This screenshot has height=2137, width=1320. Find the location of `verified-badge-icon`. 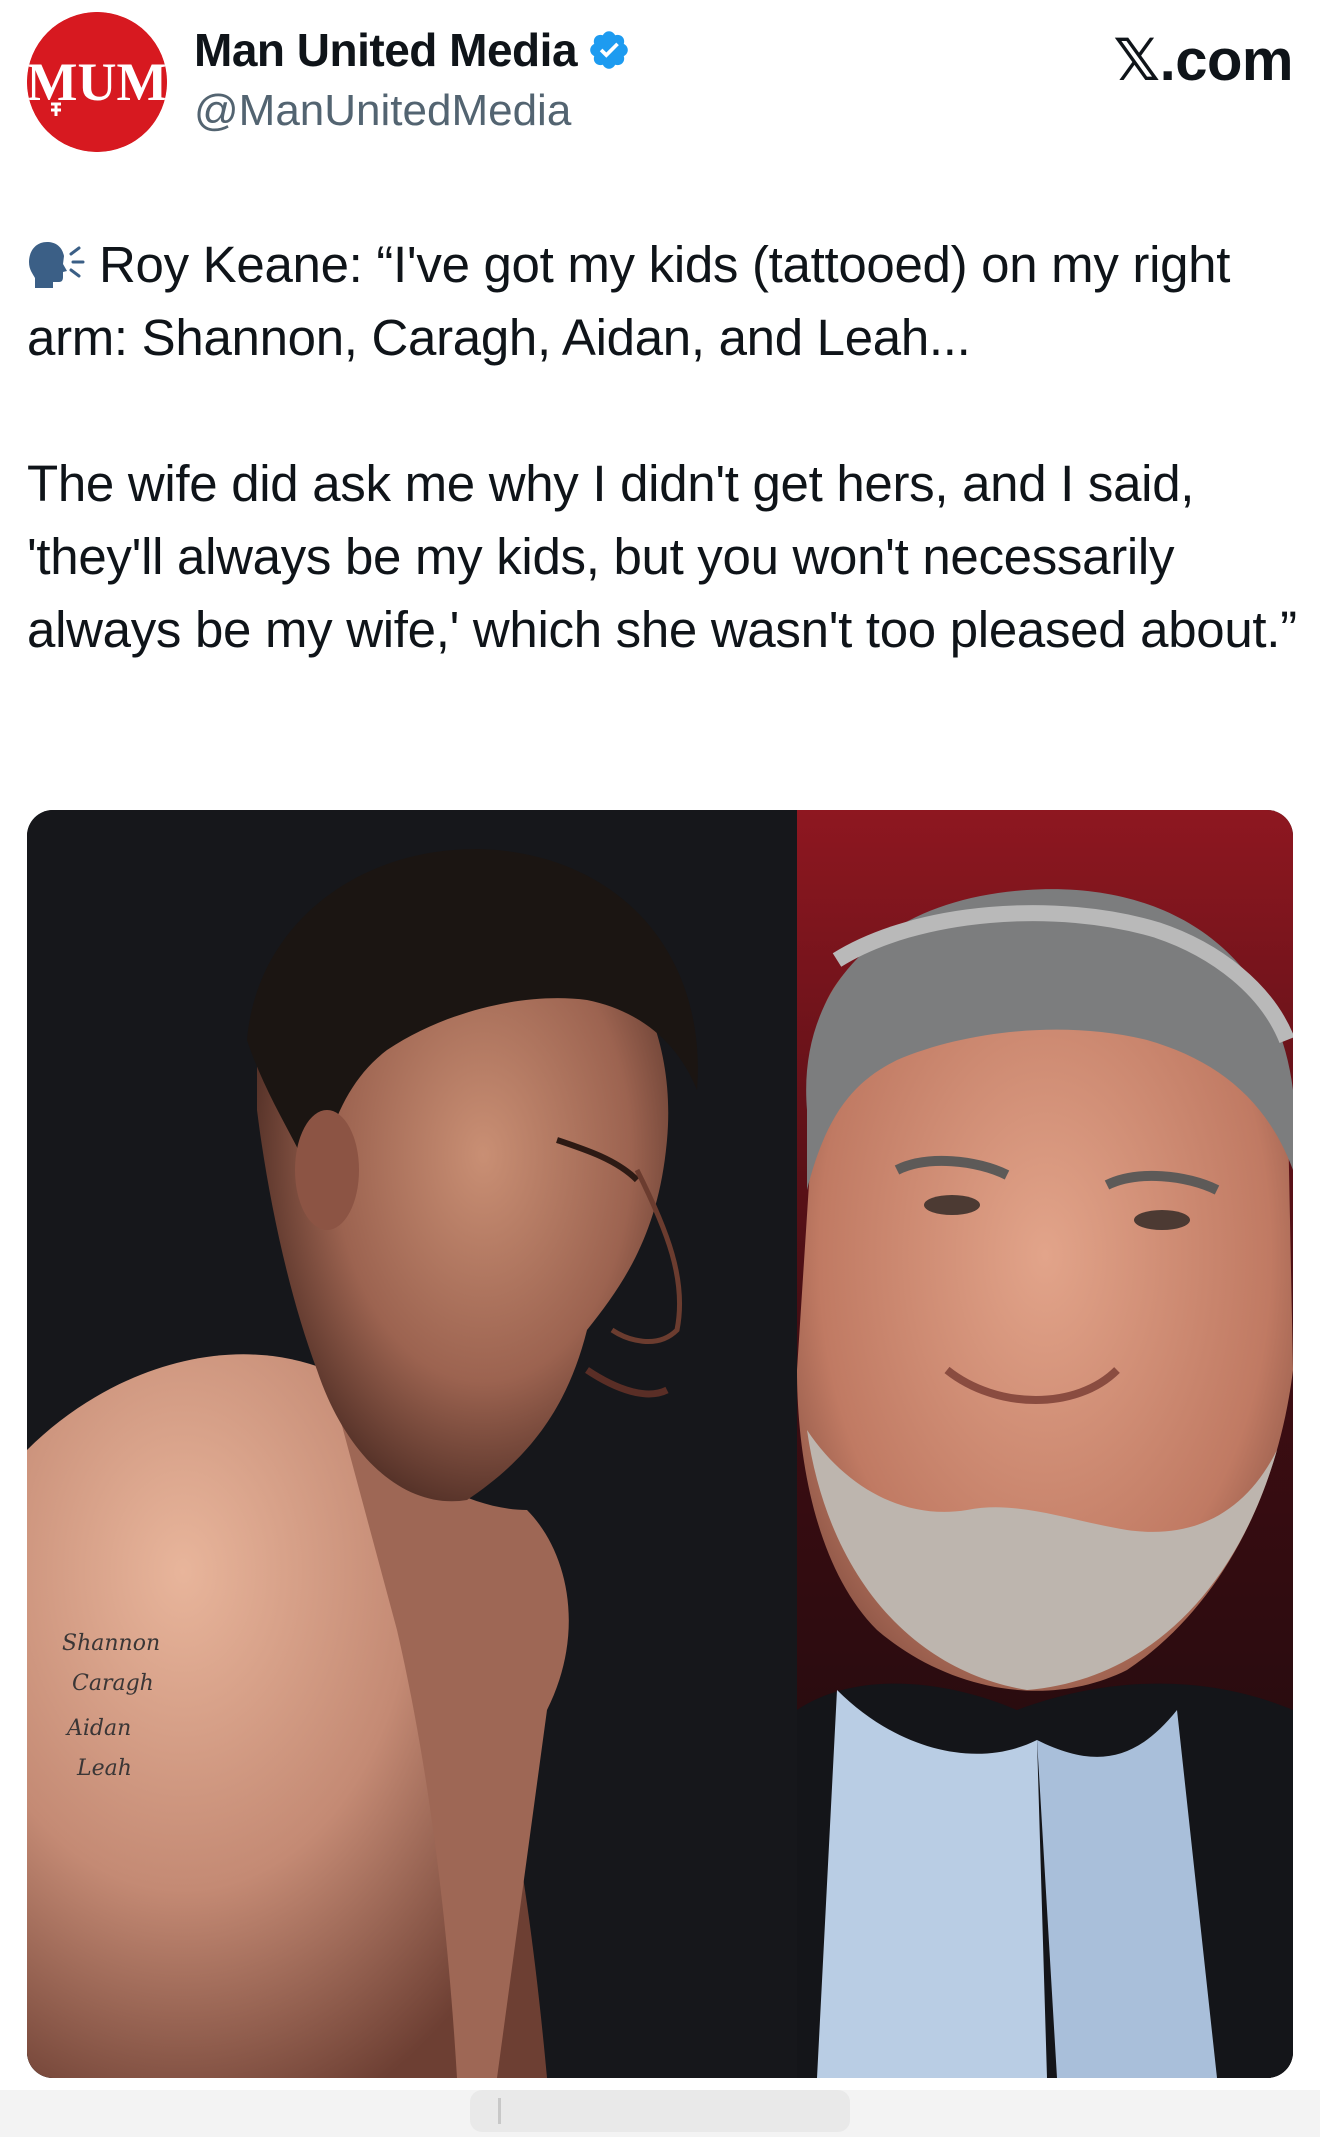

verified-badge-icon is located at coordinates (609, 50).